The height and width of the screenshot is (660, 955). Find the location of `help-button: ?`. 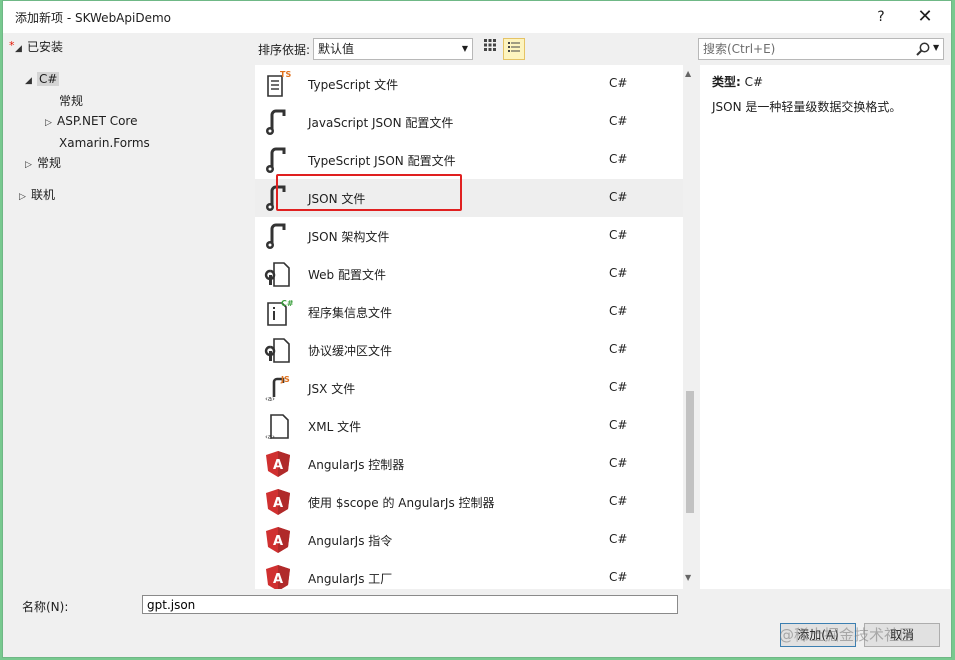

help-button: ? is located at coordinates (881, 17).